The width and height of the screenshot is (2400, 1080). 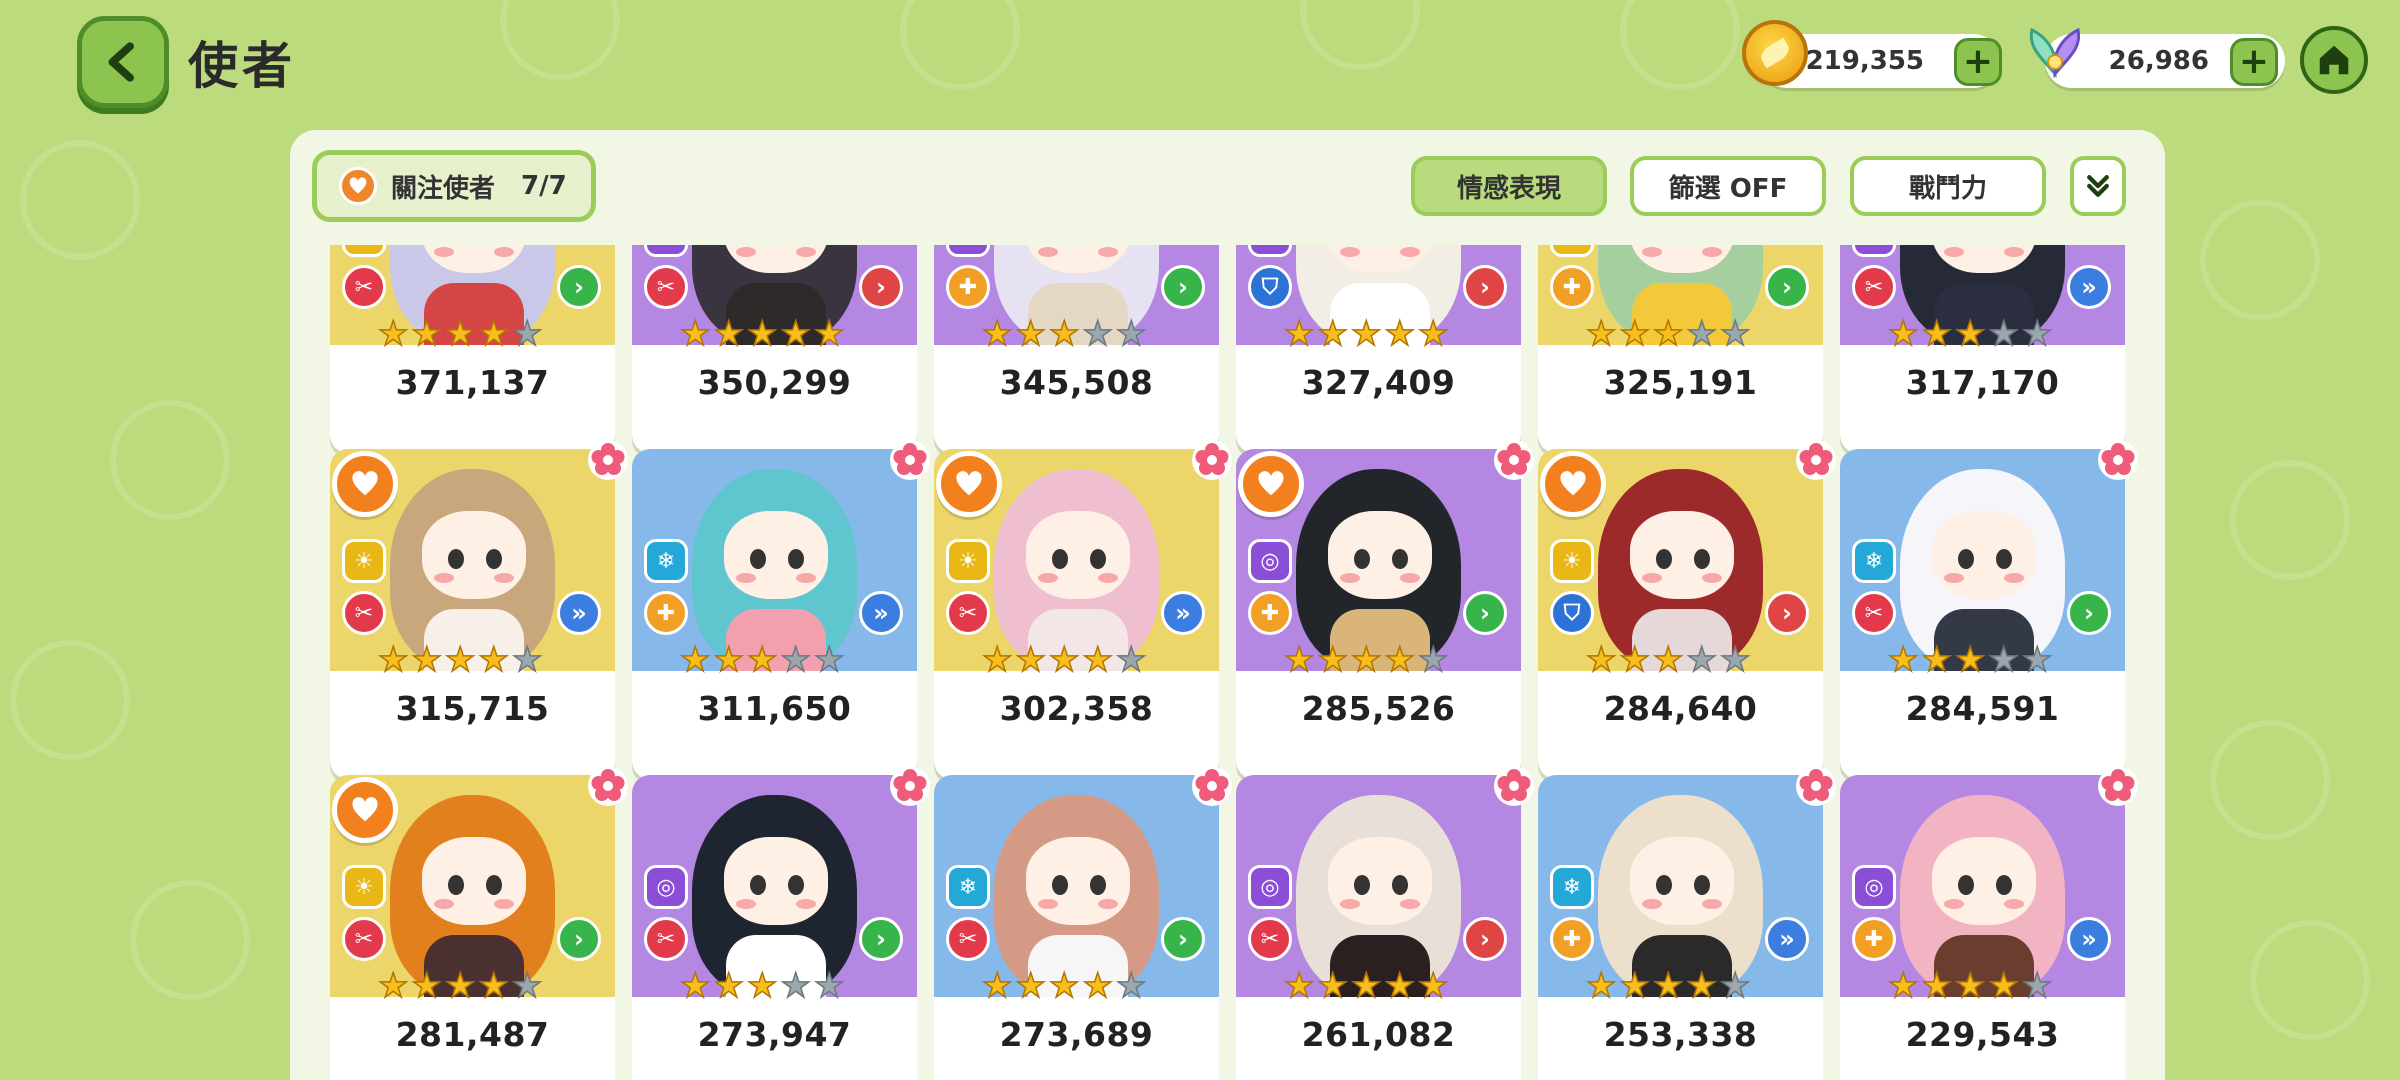 I want to click on character-card: ◎⛉›★★★★★327,409, so click(x=1378, y=349).